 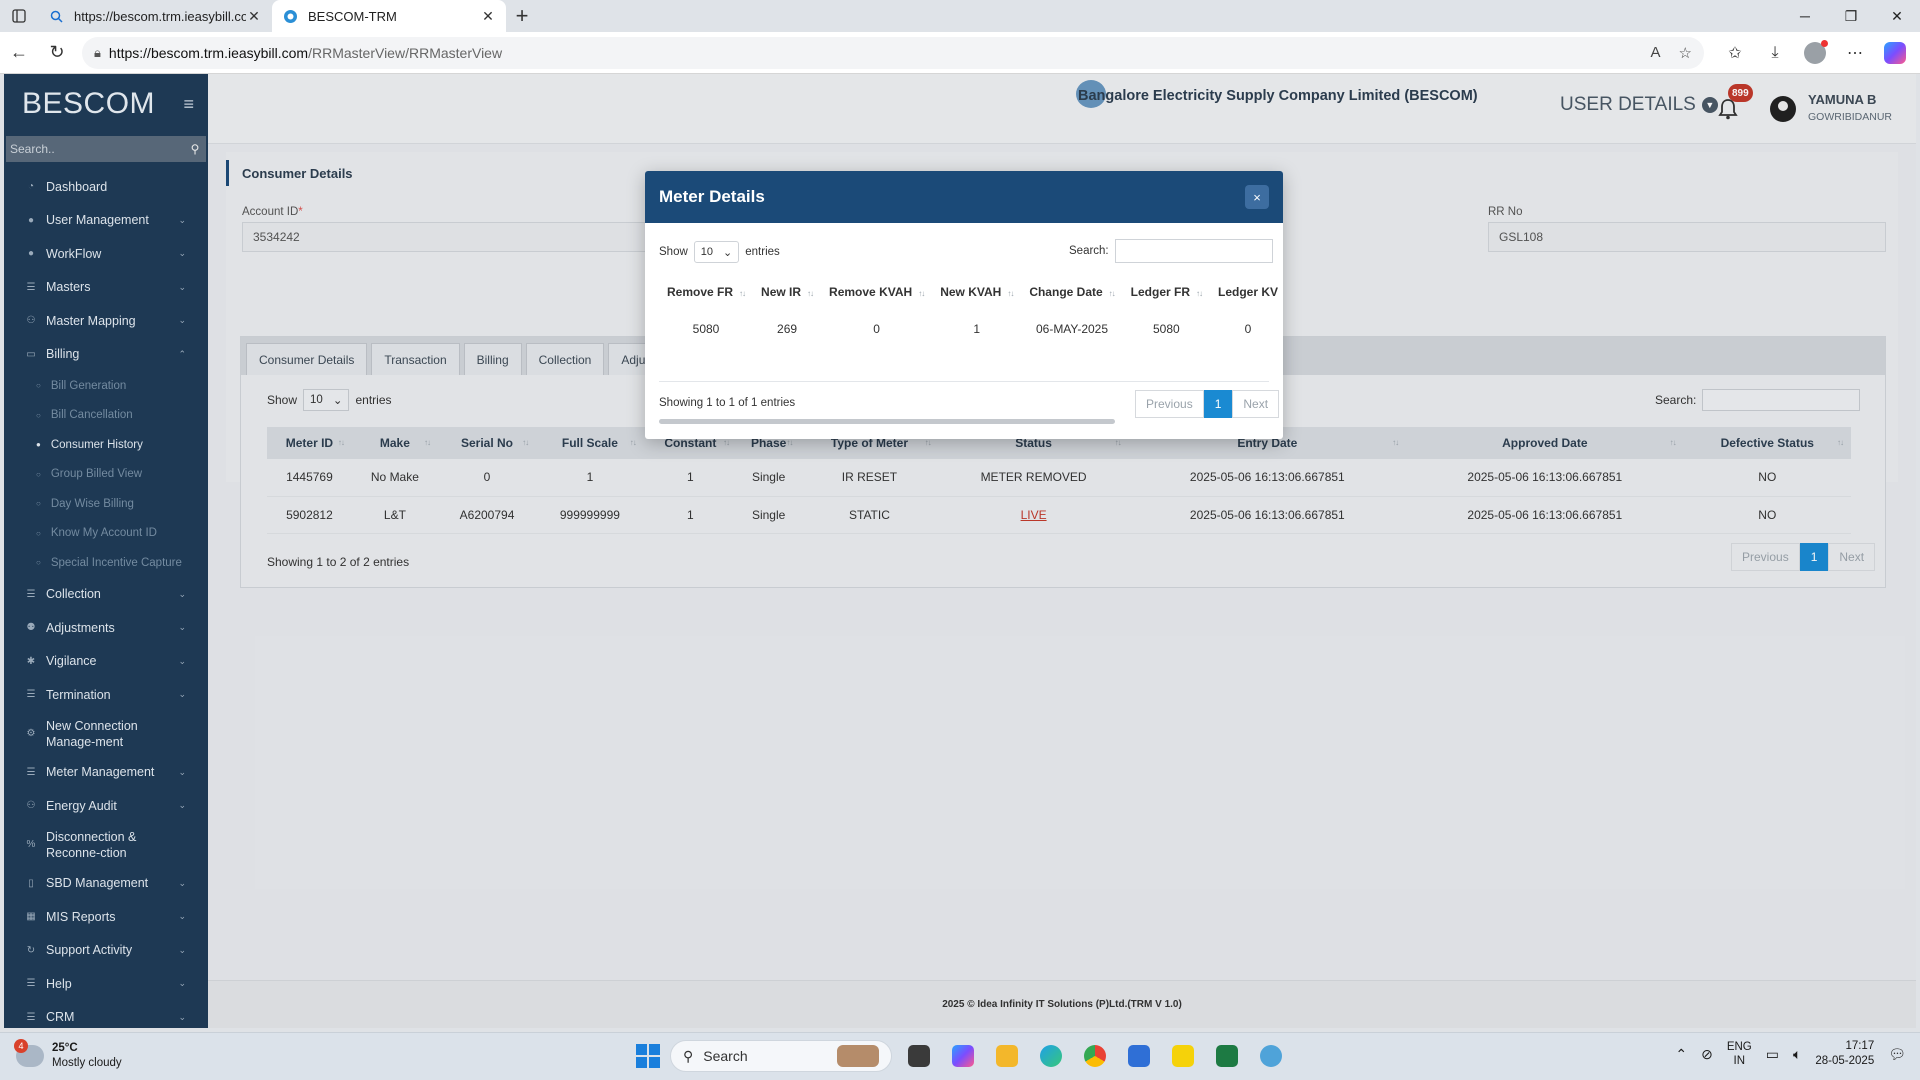 I want to click on col-remove-fr: Remove FR ↑↓, so click(x=706, y=292).